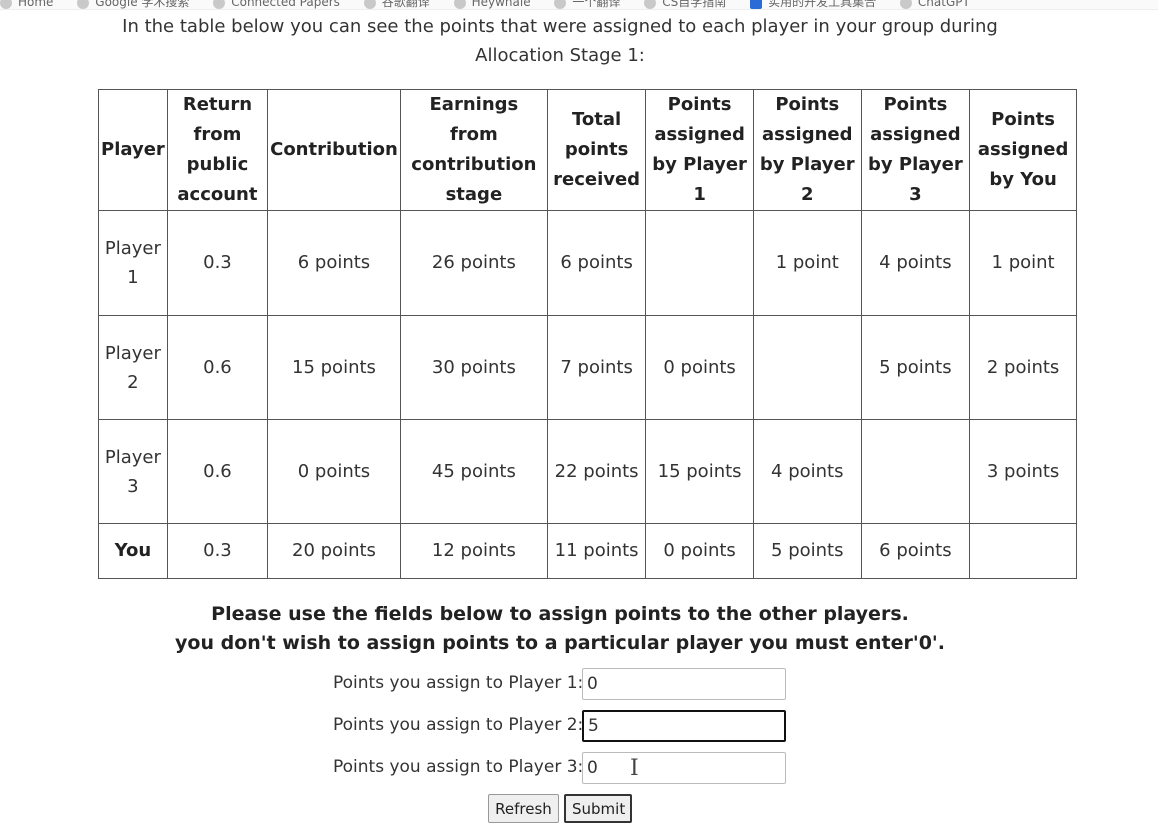 This screenshot has width=1158, height=836. What do you see at coordinates (587, 4) in the screenshot?
I see `bookmark-translator: 一个翻译` at bounding box center [587, 4].